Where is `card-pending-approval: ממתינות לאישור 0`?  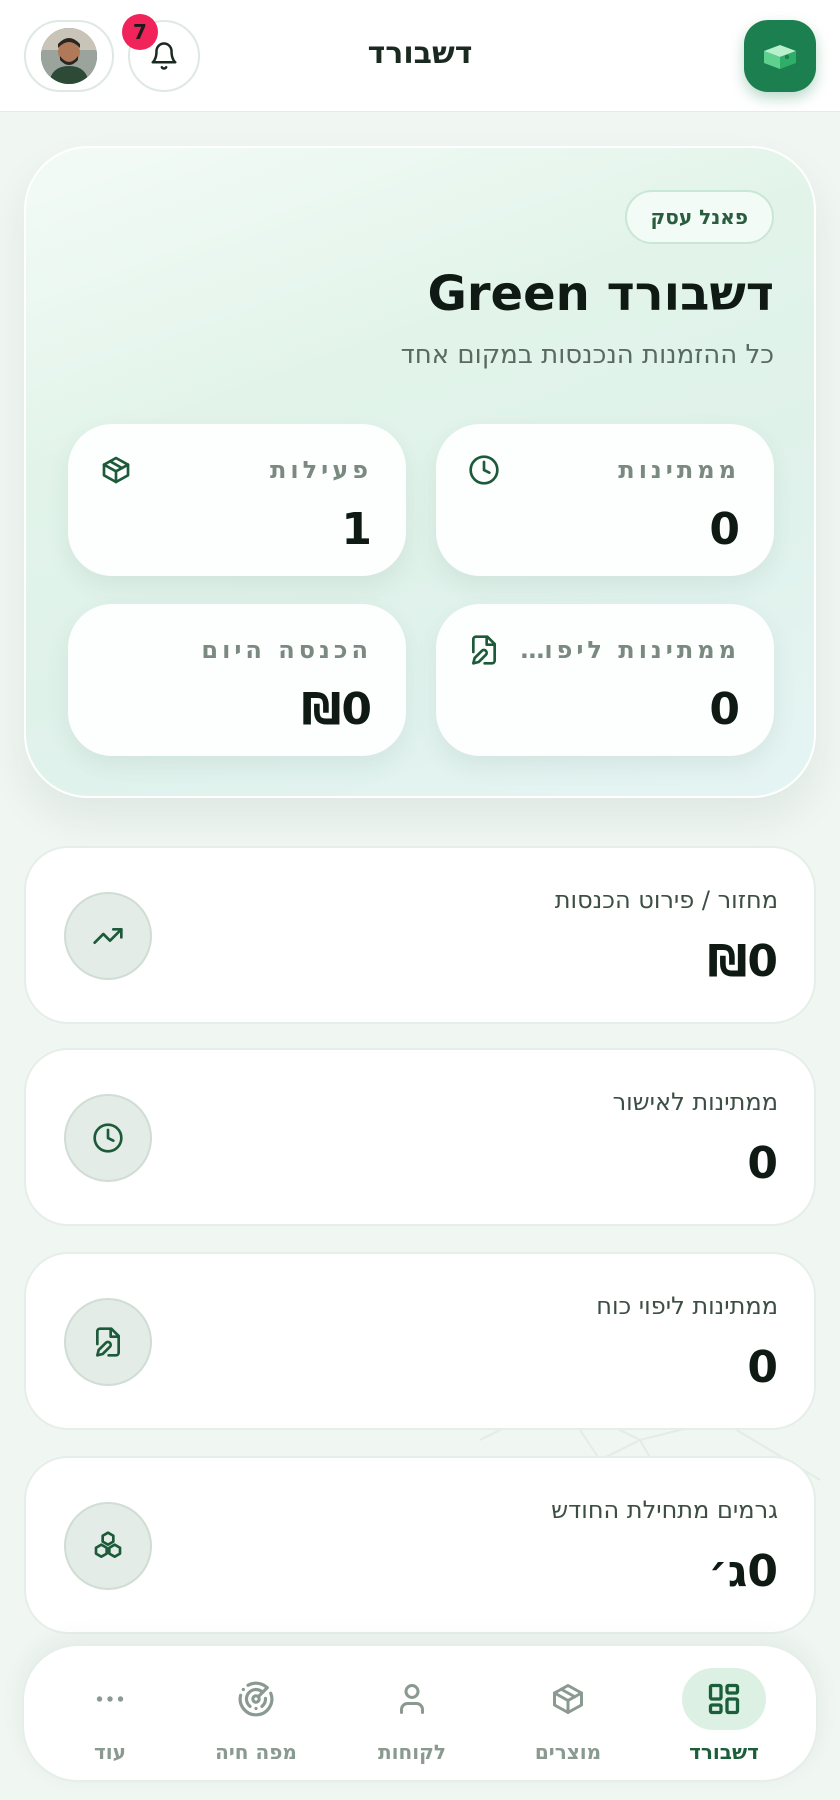
card-pending-approval: ממתינות לאישור 0 is located at coordinates (420, 1137).